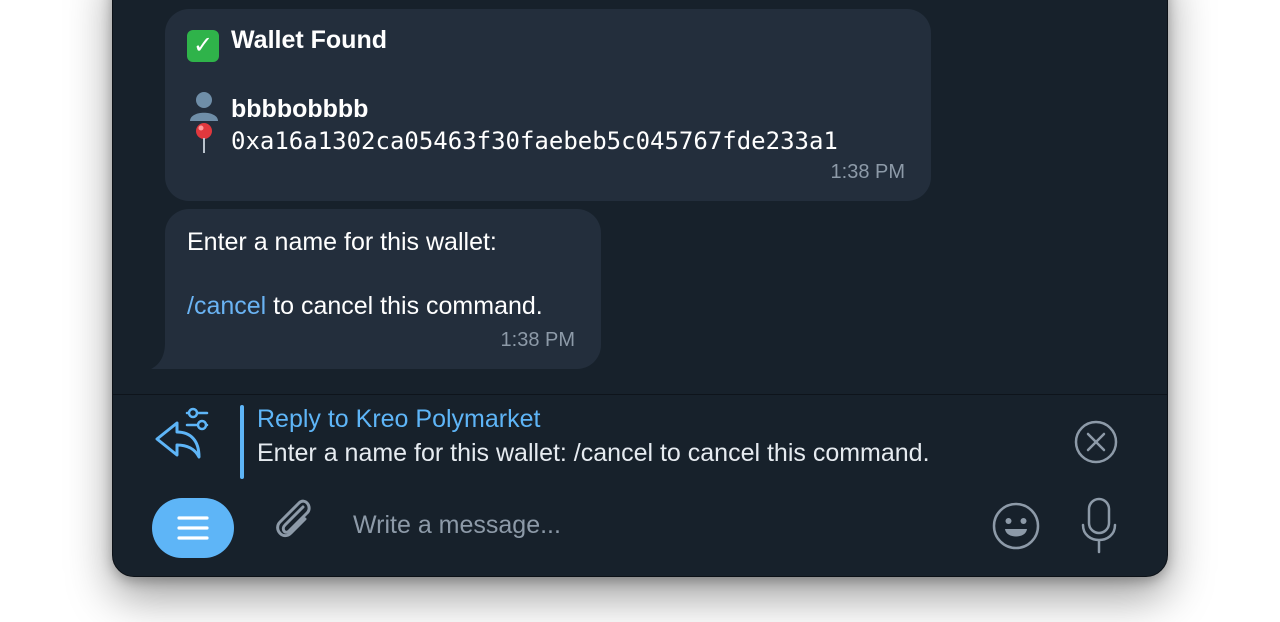 The height and width of the screenshot is (622, 1280). Describe the element at coordinates (242, 442) in the screenshot. I see `reply-accent-bar` at that location.